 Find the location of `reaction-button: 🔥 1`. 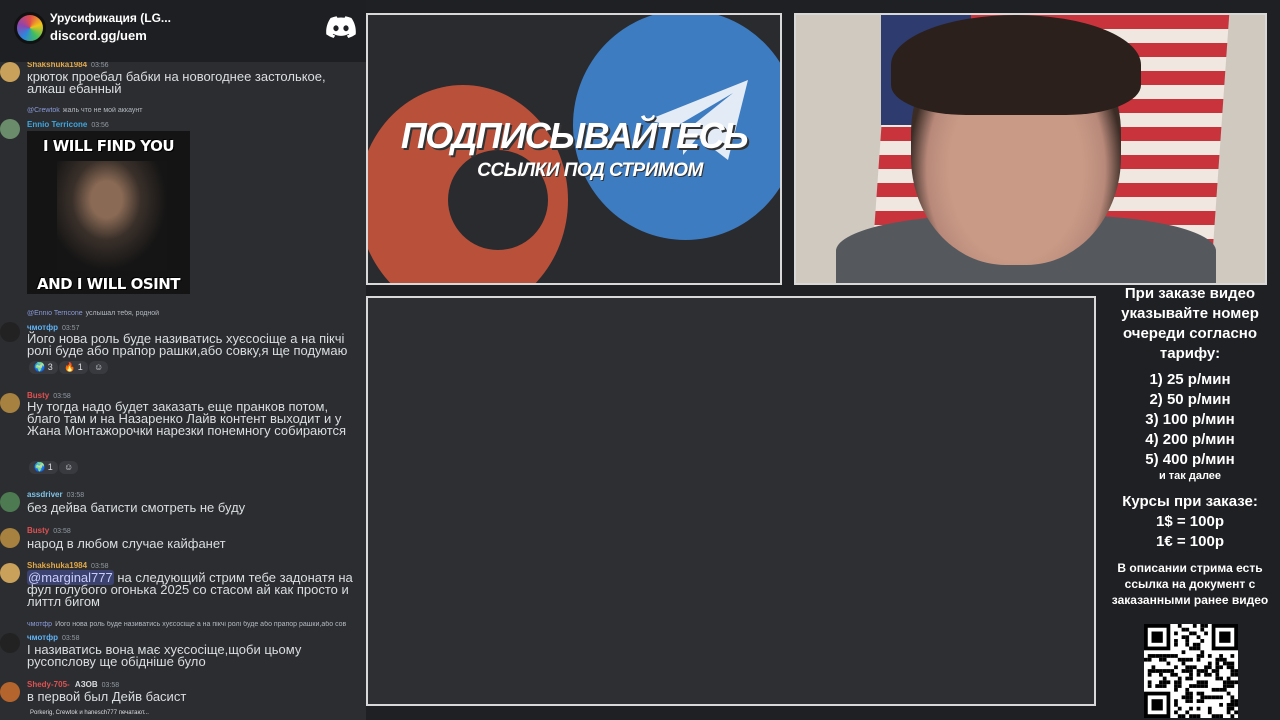

reaction-button: 🔥 1 is located at coordinates (73, 367).